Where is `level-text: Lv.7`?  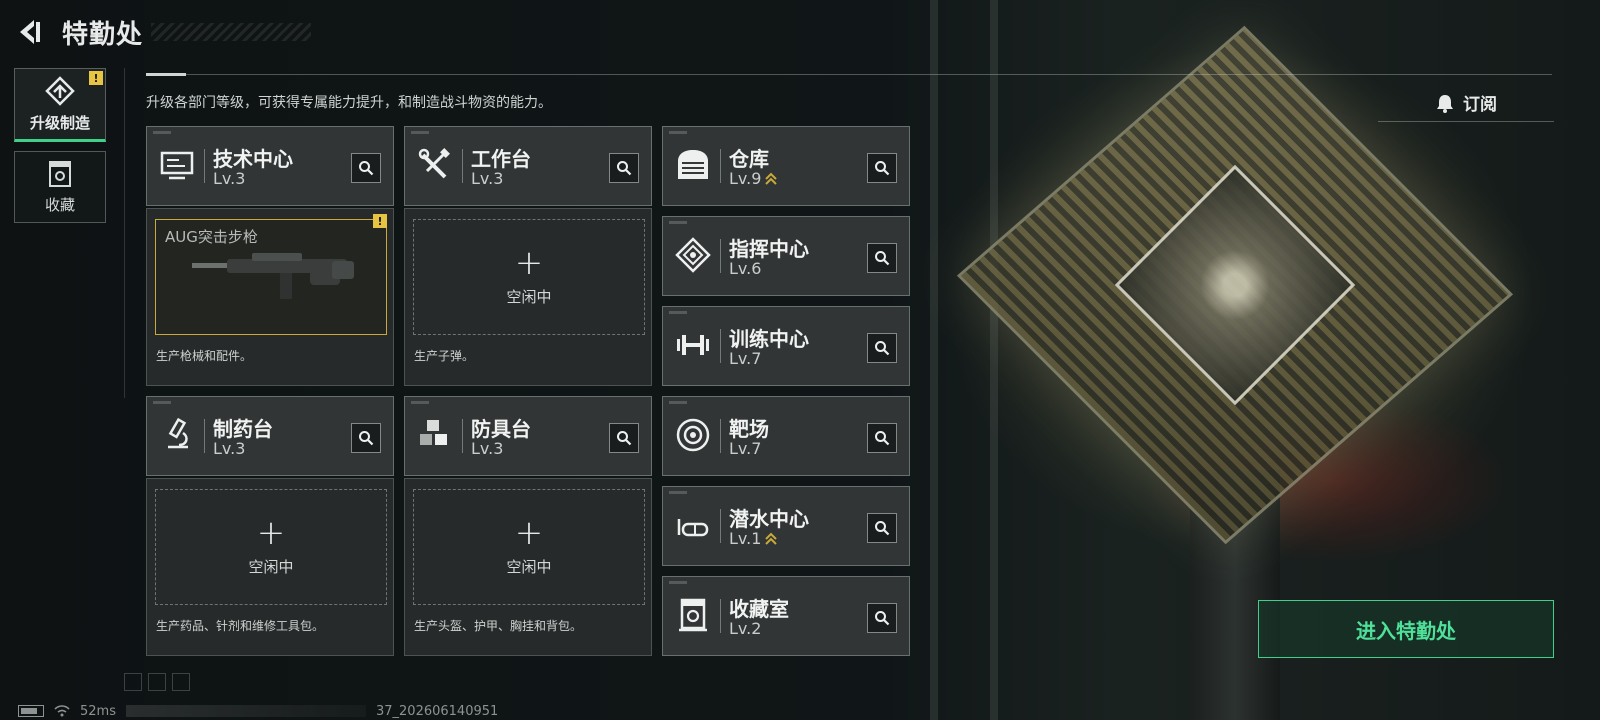 level-text: Lv.7 is located at coordinates (745, 358).